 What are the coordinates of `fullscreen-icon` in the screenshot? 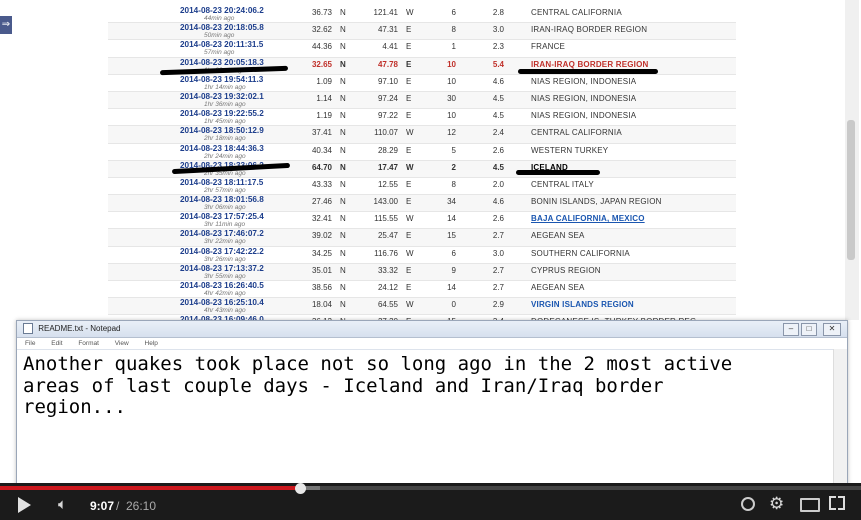 It's located at (837, 503).